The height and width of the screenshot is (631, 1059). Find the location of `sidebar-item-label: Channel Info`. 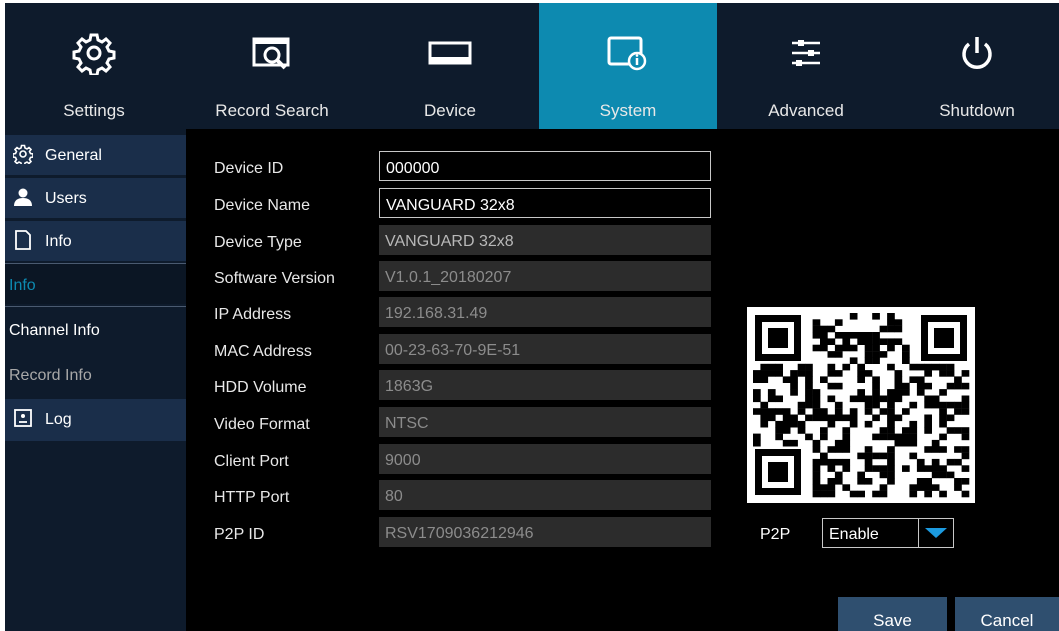

sidebar-item-label: Channel Info is located at coordinates (54, 330).